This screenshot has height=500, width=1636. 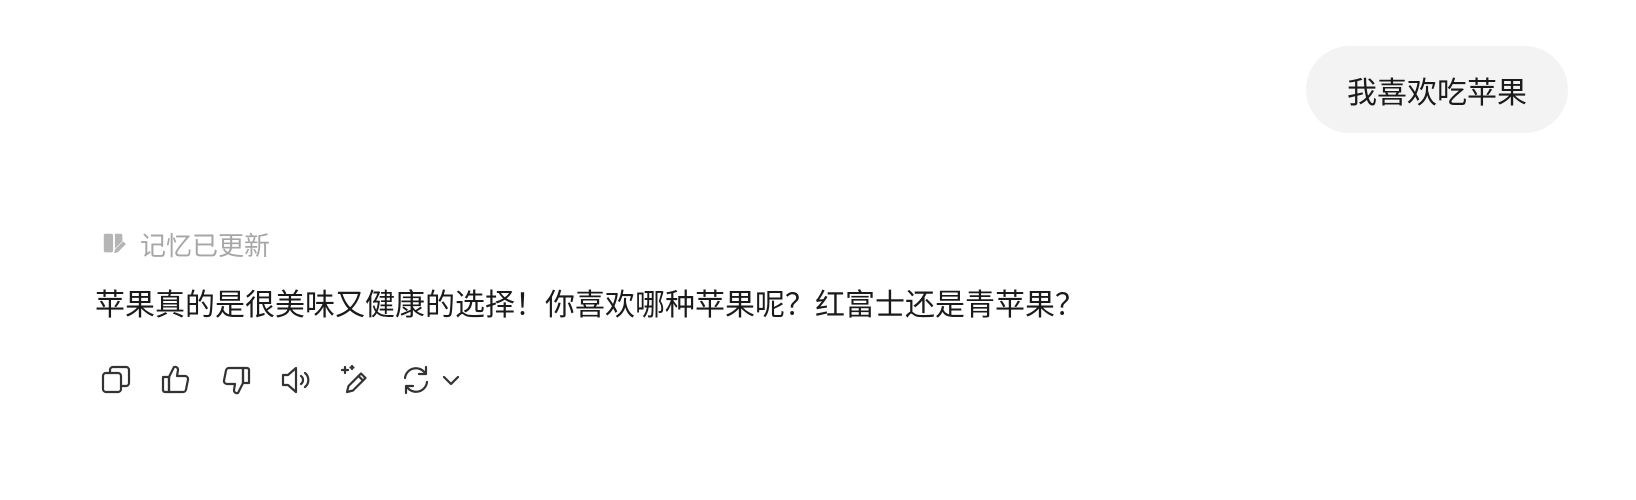 I want to click on message-action-bar, so click(x=279, y=380).